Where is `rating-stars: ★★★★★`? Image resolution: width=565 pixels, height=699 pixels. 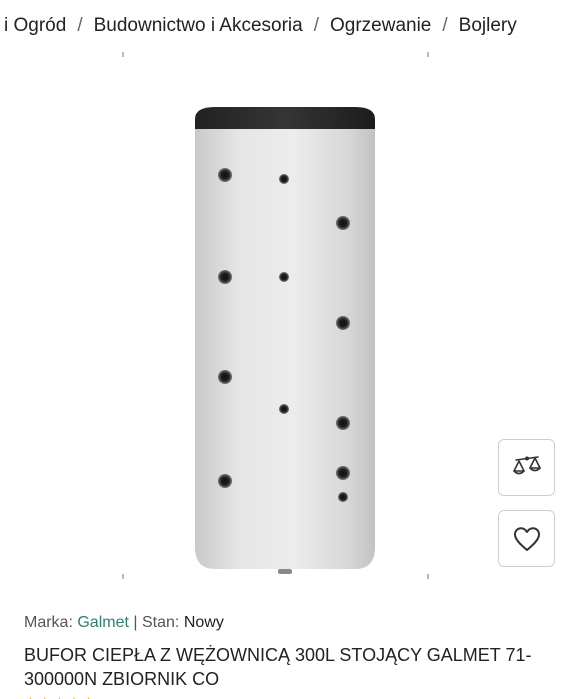
rating-stars: ★★★★★ is located at coordinates (60, 696).